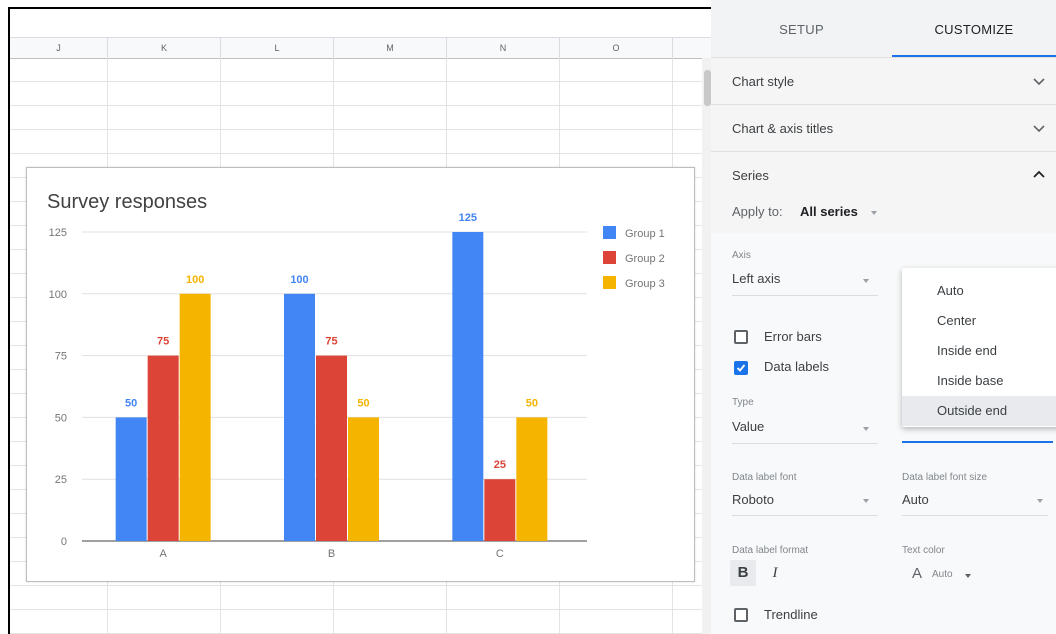 The width and height of the screenshot is (1056, 634). I want to click on tab-setup: SETUP, so click(801, 28).